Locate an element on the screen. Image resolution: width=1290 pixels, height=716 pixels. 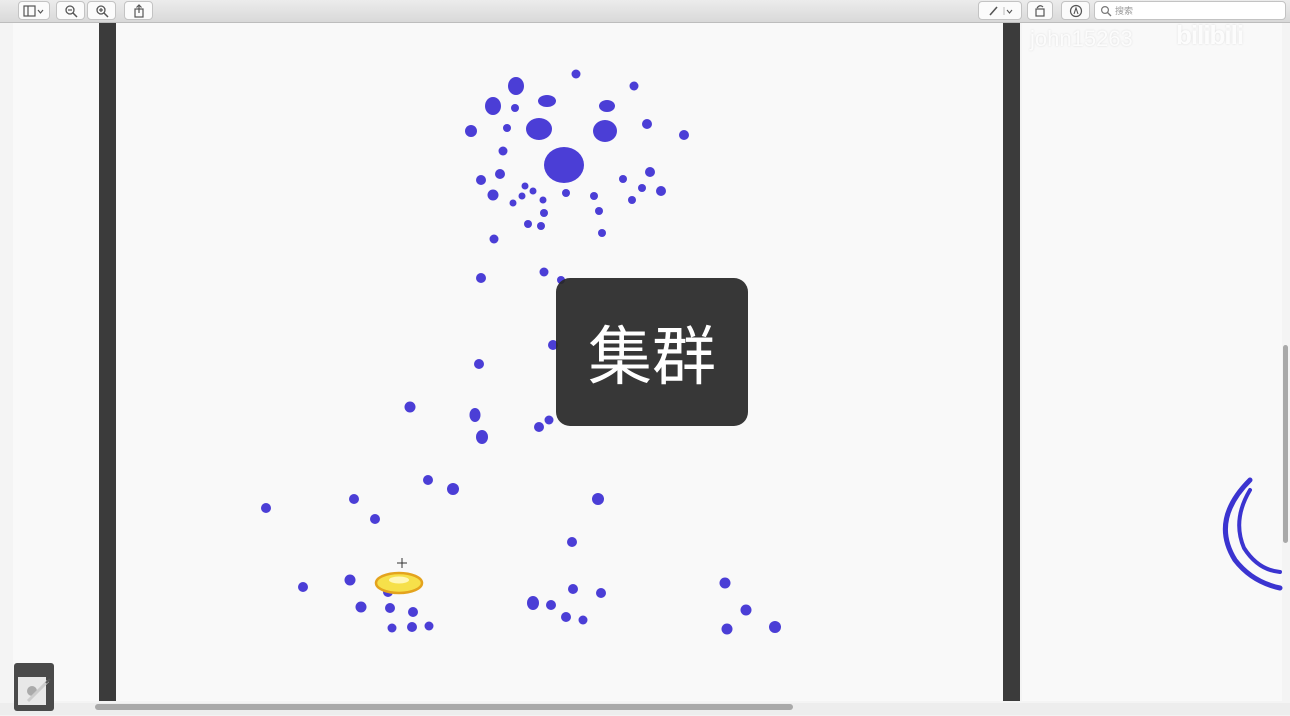
horizontal-scrollbar-thumb is located at coordinates (444, 707).